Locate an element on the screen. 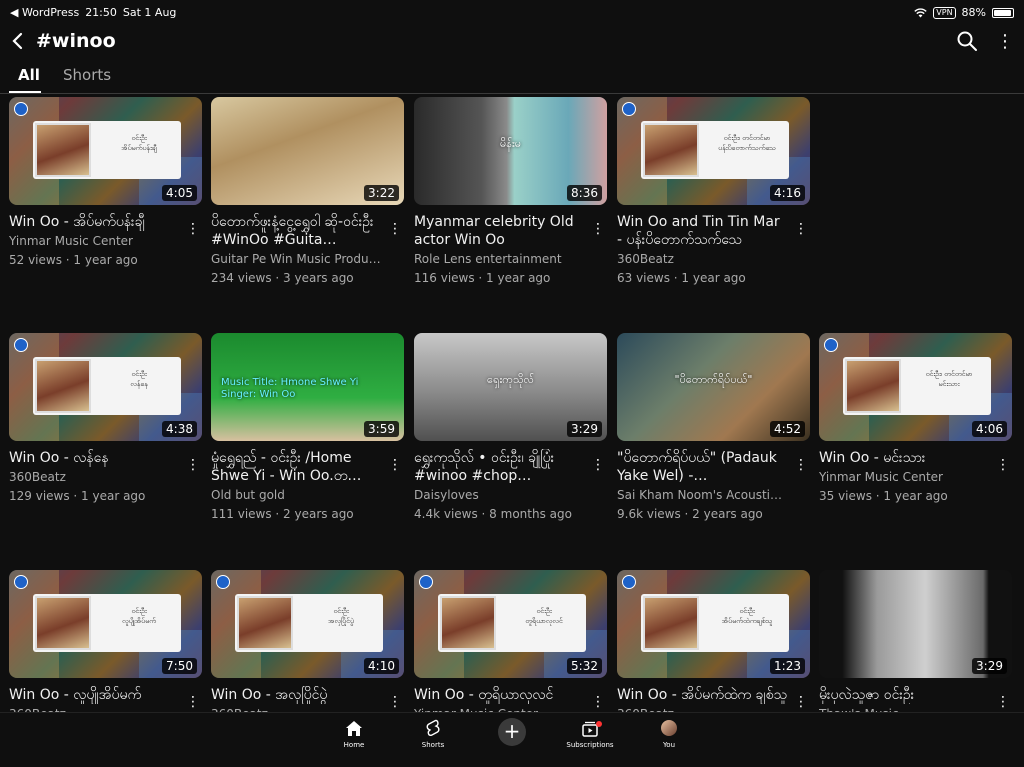 This screenshot has height=767, width=1024. tab-all: All is located at coordinates (29, 75).